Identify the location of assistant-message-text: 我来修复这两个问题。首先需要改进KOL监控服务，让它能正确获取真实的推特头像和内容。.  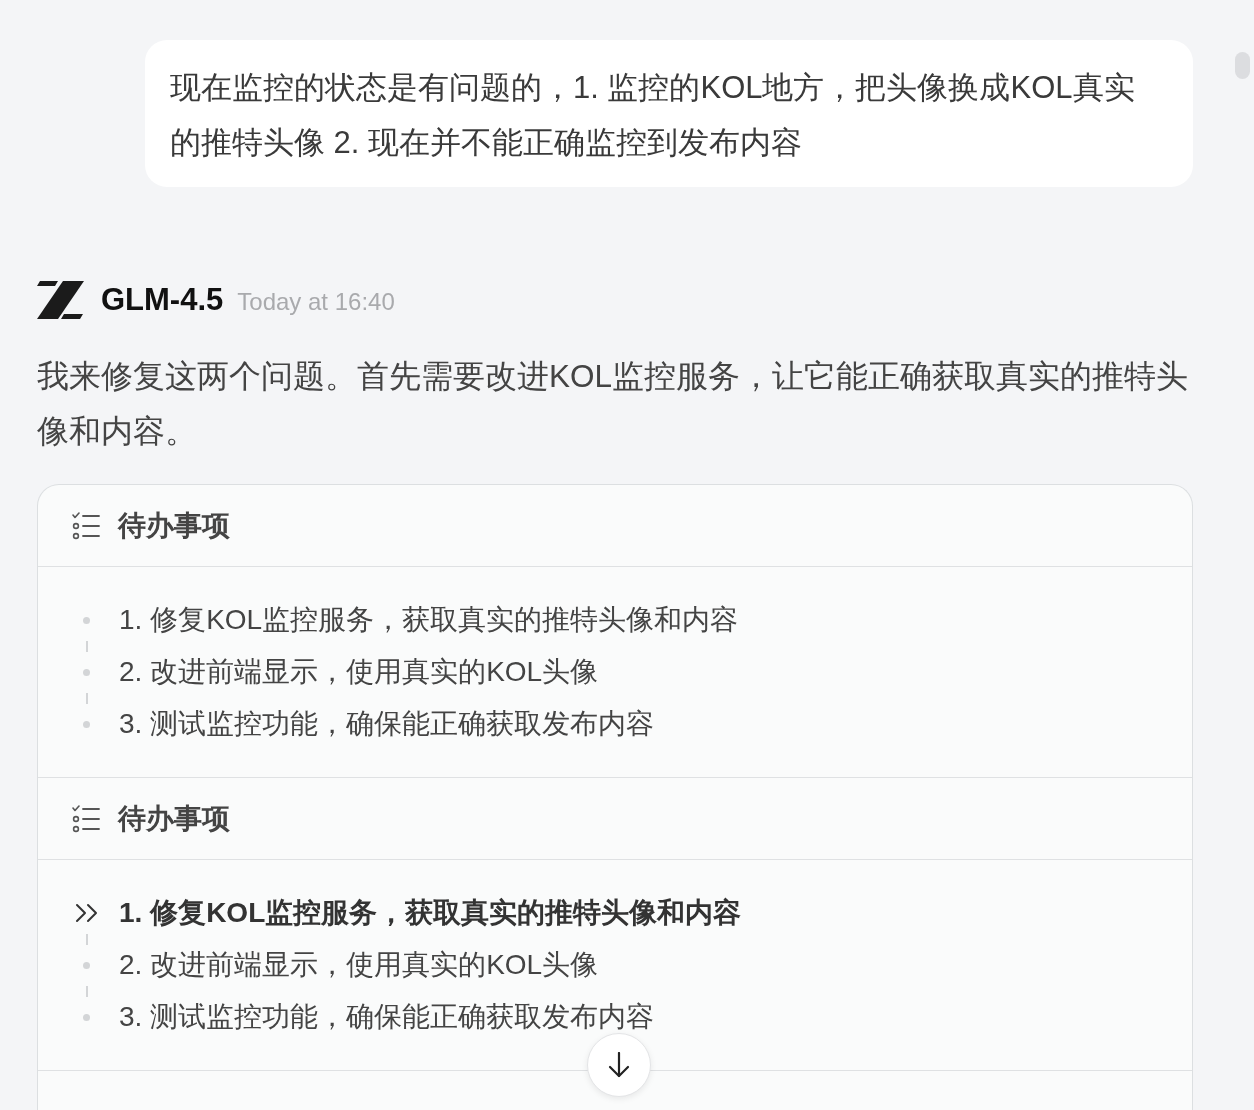
(613, 404).